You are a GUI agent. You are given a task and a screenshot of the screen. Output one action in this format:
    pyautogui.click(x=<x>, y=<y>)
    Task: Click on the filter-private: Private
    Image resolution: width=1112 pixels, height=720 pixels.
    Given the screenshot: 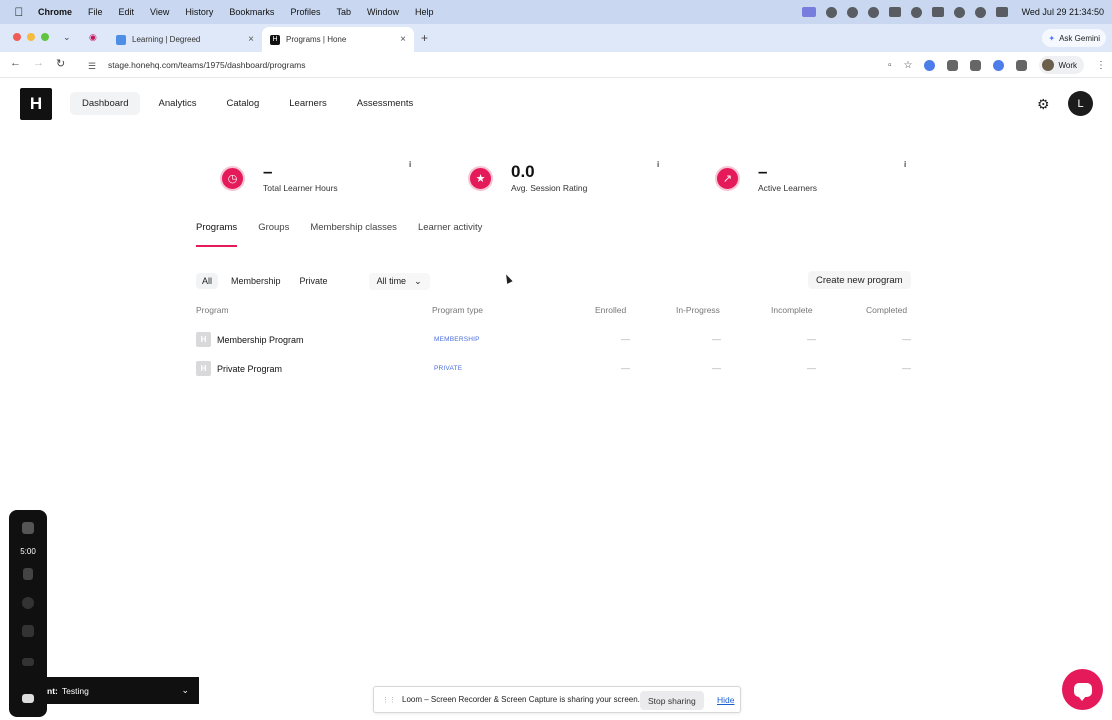 What is the action you would take?
    pyautogui.click(x=314, y=281)
    